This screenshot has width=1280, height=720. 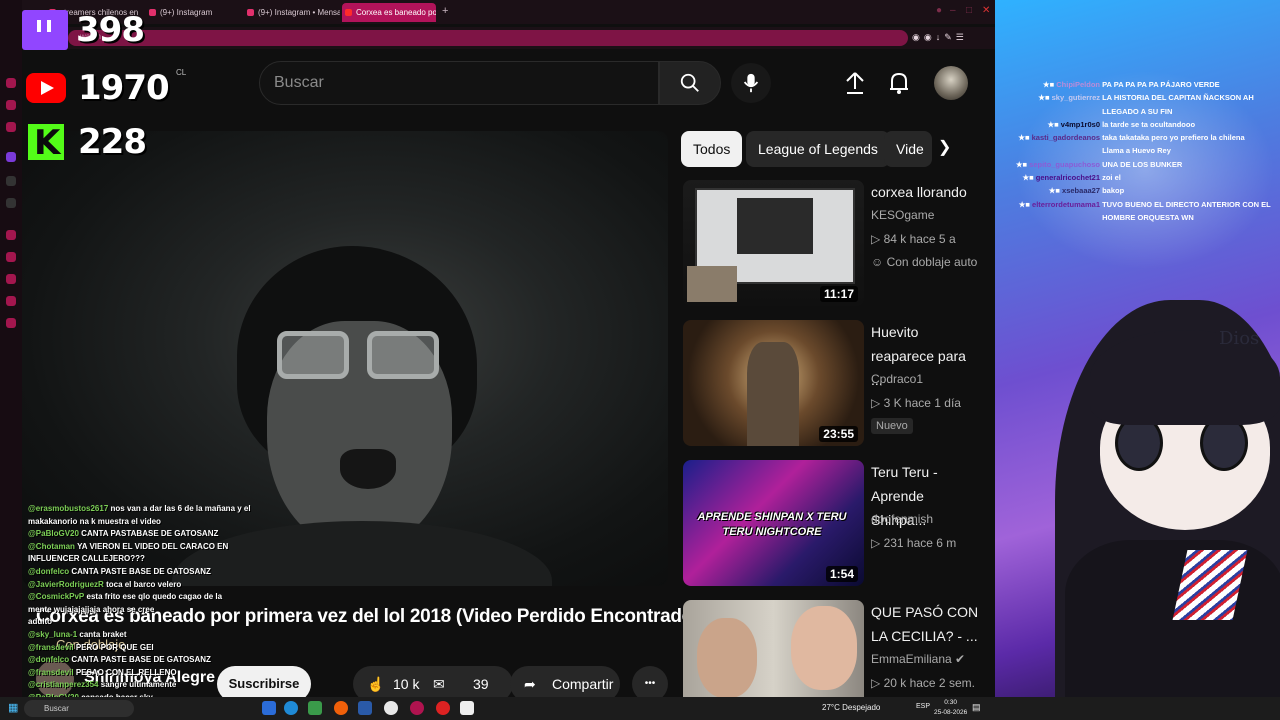 I want to click on search-button, so click(x=690, y=83).